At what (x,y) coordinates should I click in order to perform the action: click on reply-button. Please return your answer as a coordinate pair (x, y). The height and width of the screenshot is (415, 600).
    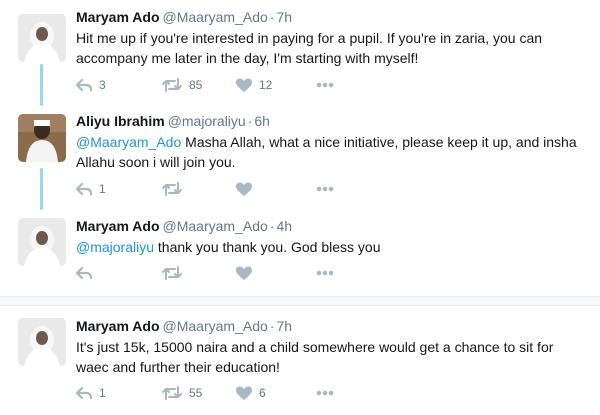
    Looking at the image, I should click on (87, 273).